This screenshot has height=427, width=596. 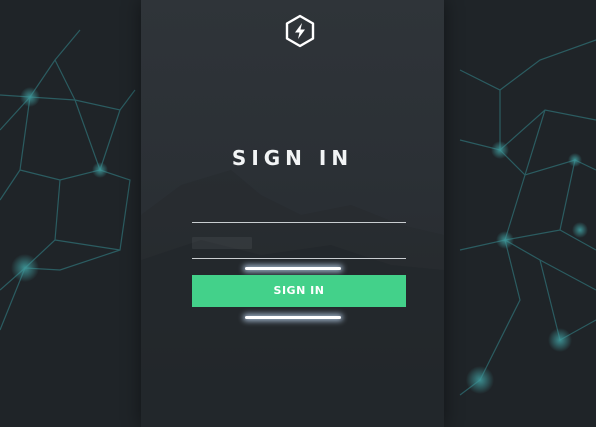 What do you see at coordinates (299, 246) in the screenshot?
I see `password-field` at bounding box center [299, 246].